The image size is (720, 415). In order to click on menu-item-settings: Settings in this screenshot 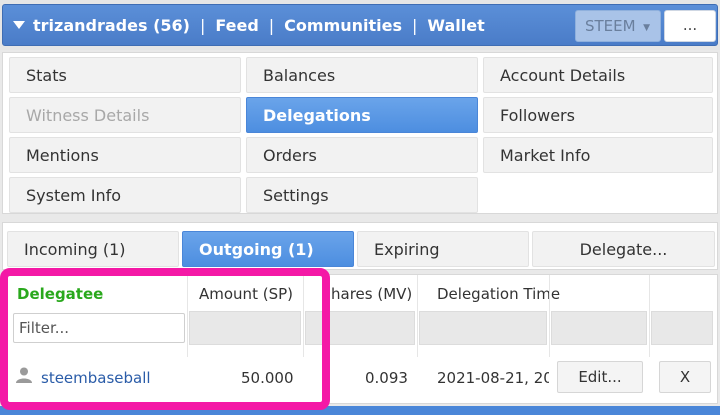, I will do `click(362, 195)`.